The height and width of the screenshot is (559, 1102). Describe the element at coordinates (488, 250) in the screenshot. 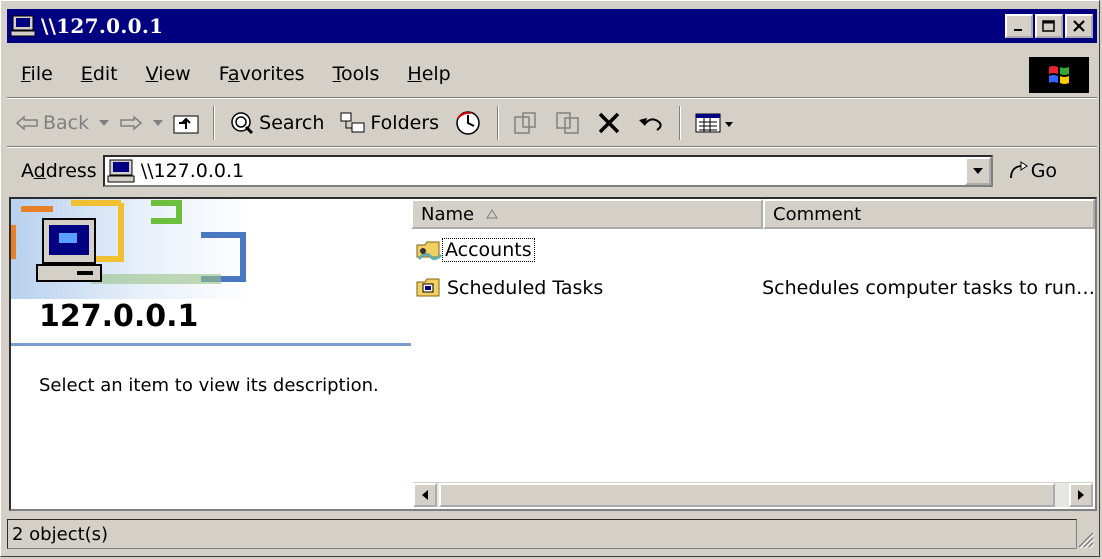

I see `item-name: Accounts` at that location.